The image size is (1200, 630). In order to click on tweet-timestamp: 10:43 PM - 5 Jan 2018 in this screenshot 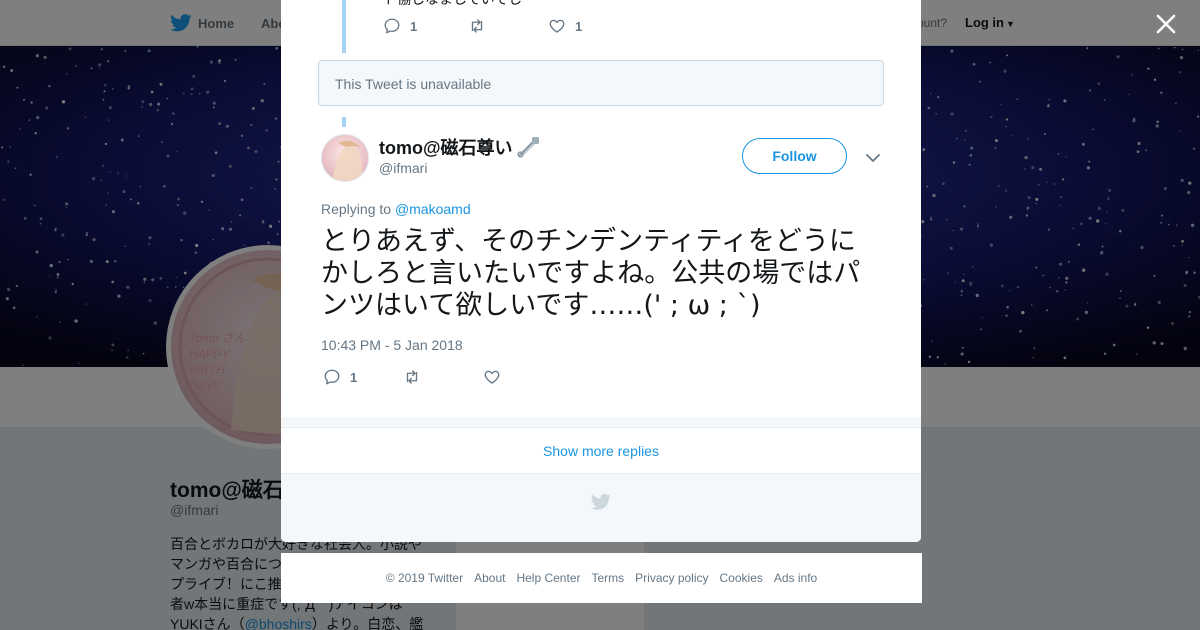, I will do `click(392, 345)`.